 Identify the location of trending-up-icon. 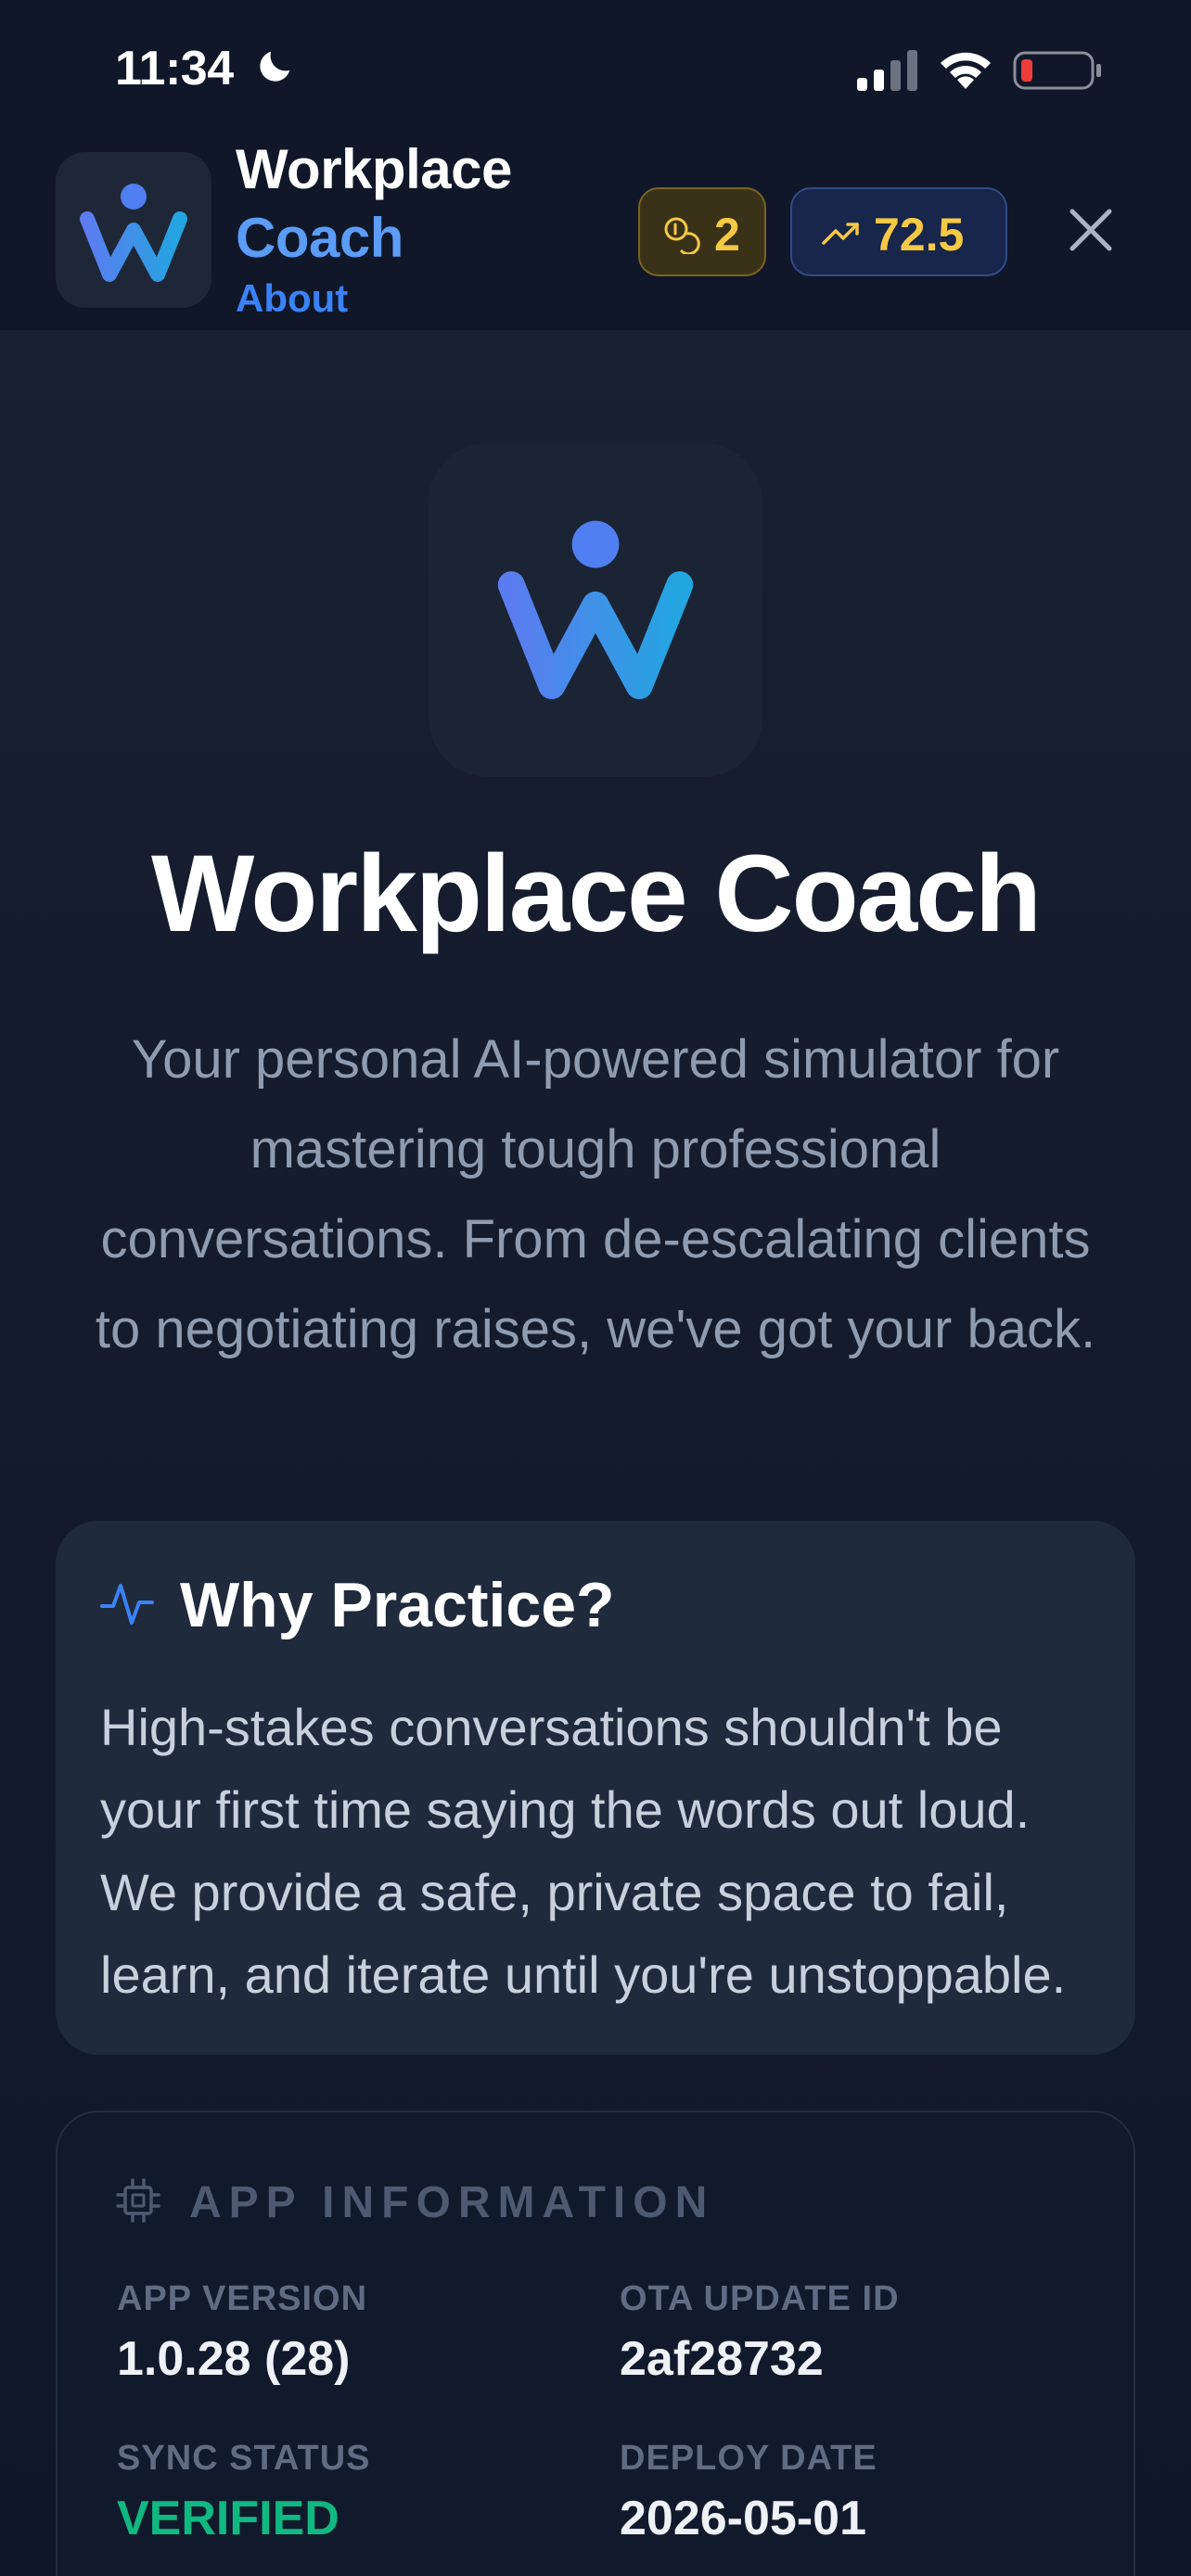
(840, 234).